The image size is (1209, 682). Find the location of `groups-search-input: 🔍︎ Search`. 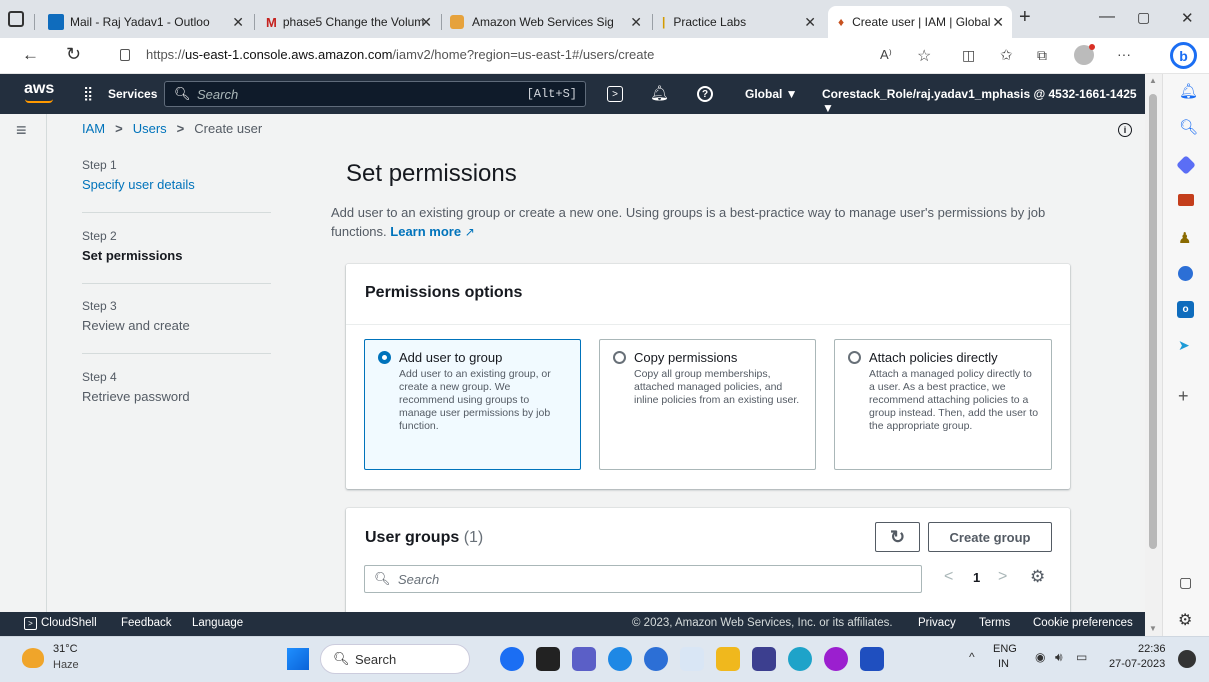

groups-search-input: 🔍︎ Search is located at coordinates (643, 579).